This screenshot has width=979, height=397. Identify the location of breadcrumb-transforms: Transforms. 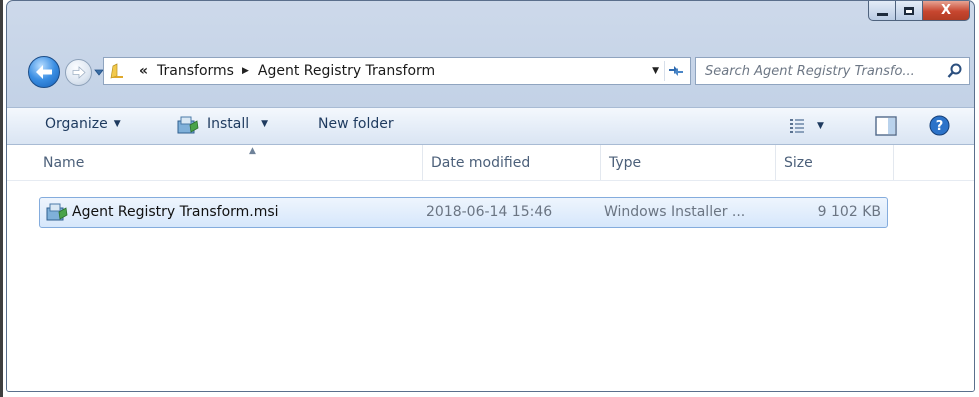
(195, 71).